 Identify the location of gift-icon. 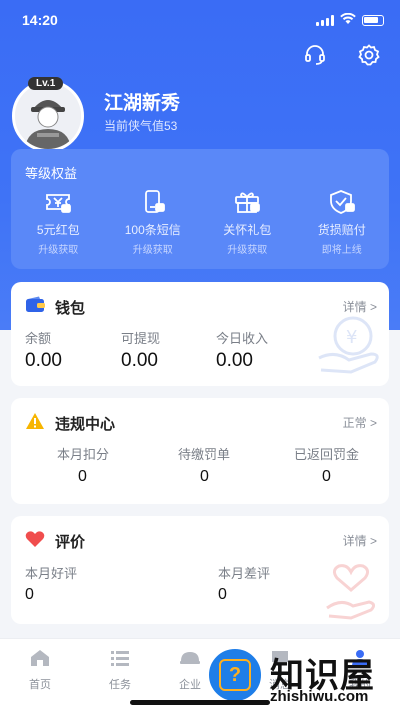
(247, 202).